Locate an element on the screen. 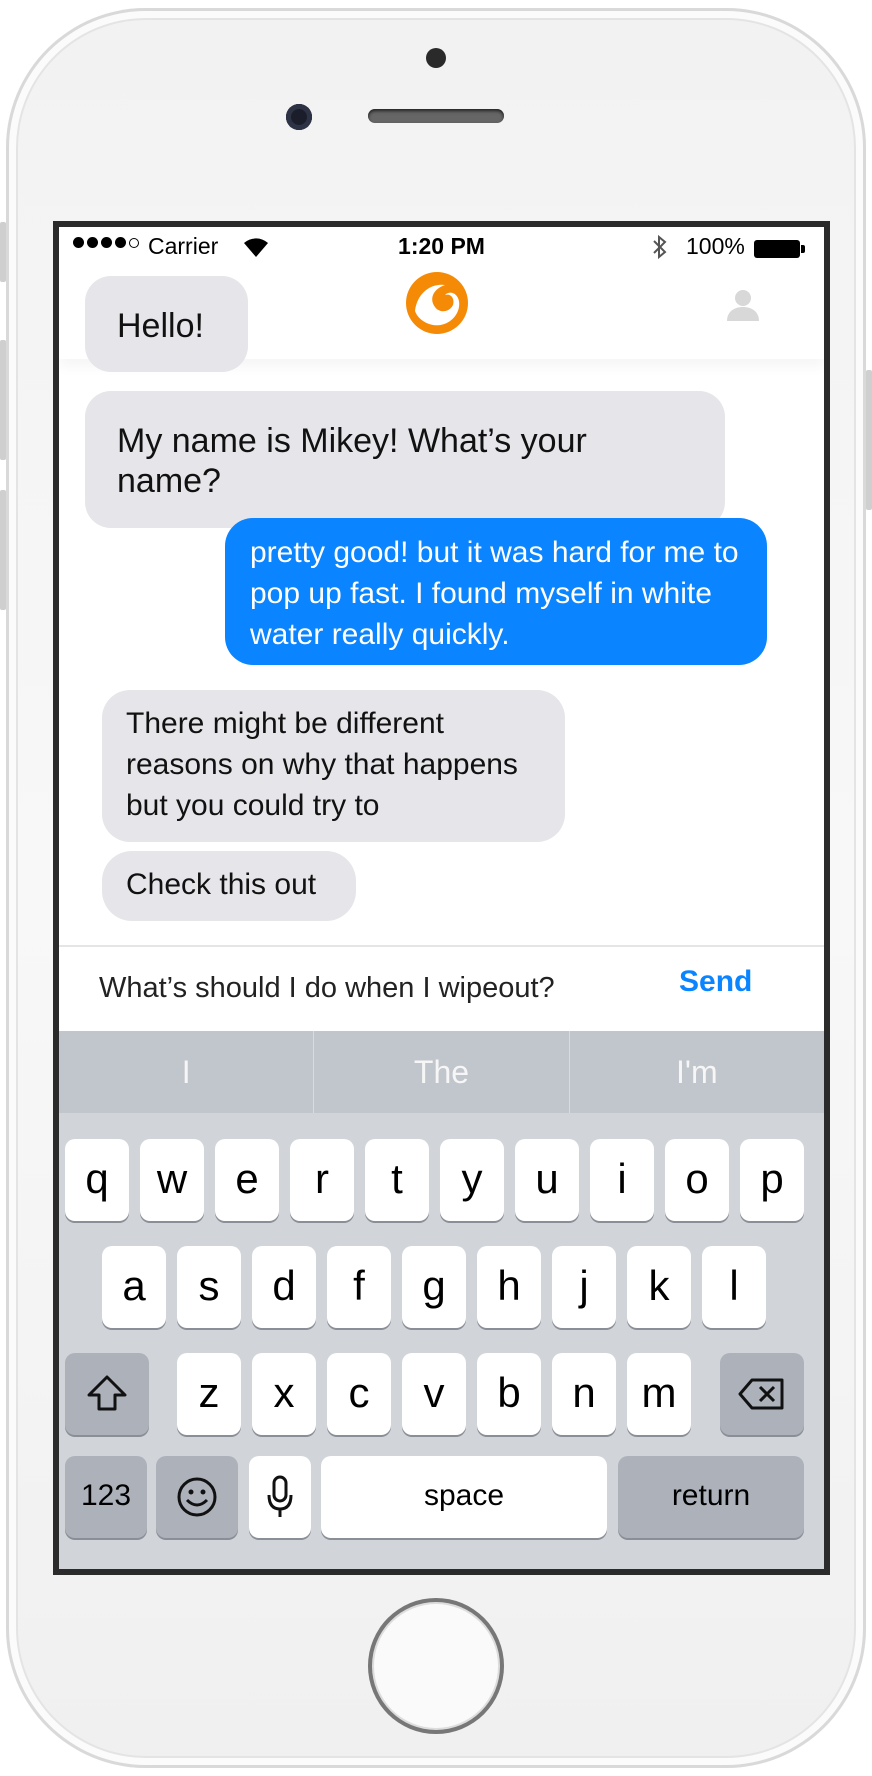 The width and height of the screenshot is (872, 1776). key-w: w is located at coordinates (172, 1180).